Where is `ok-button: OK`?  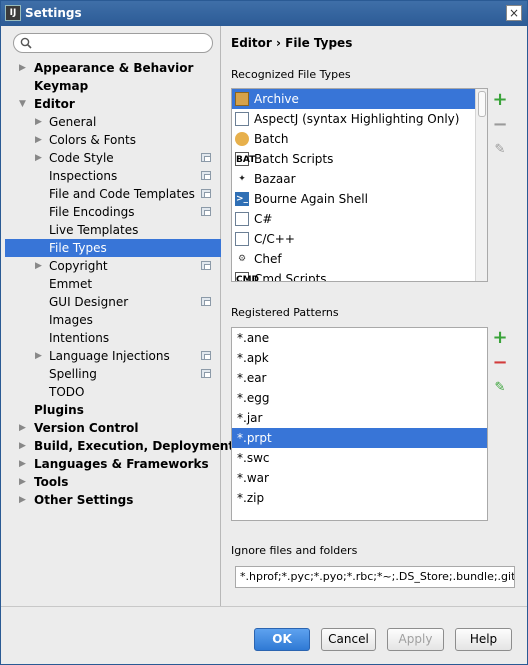
ok-button: OK is located at coordinates (282, 639).